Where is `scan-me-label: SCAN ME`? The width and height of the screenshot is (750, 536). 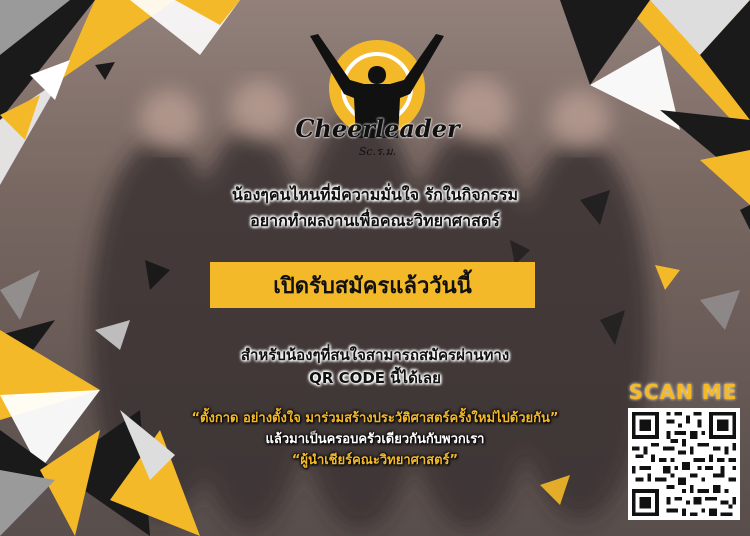 scan-me-label: SCAN ME is located at coordinates (683, 392).